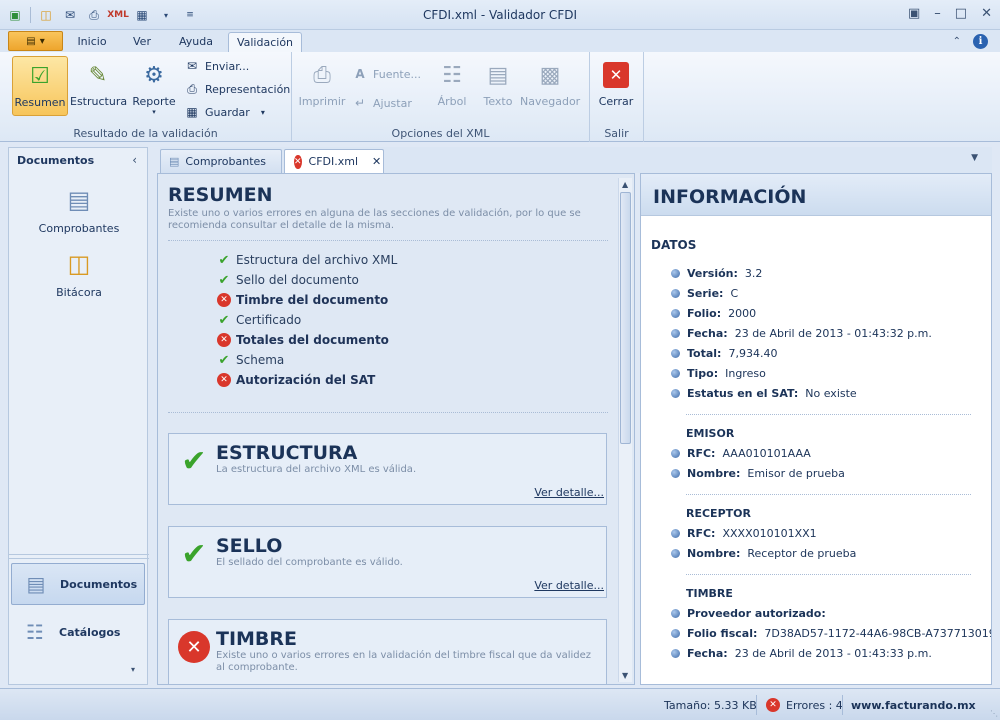 This screenshot has height=720, width=1000. I want to click on close-icon: ✕, so click(986, 13).